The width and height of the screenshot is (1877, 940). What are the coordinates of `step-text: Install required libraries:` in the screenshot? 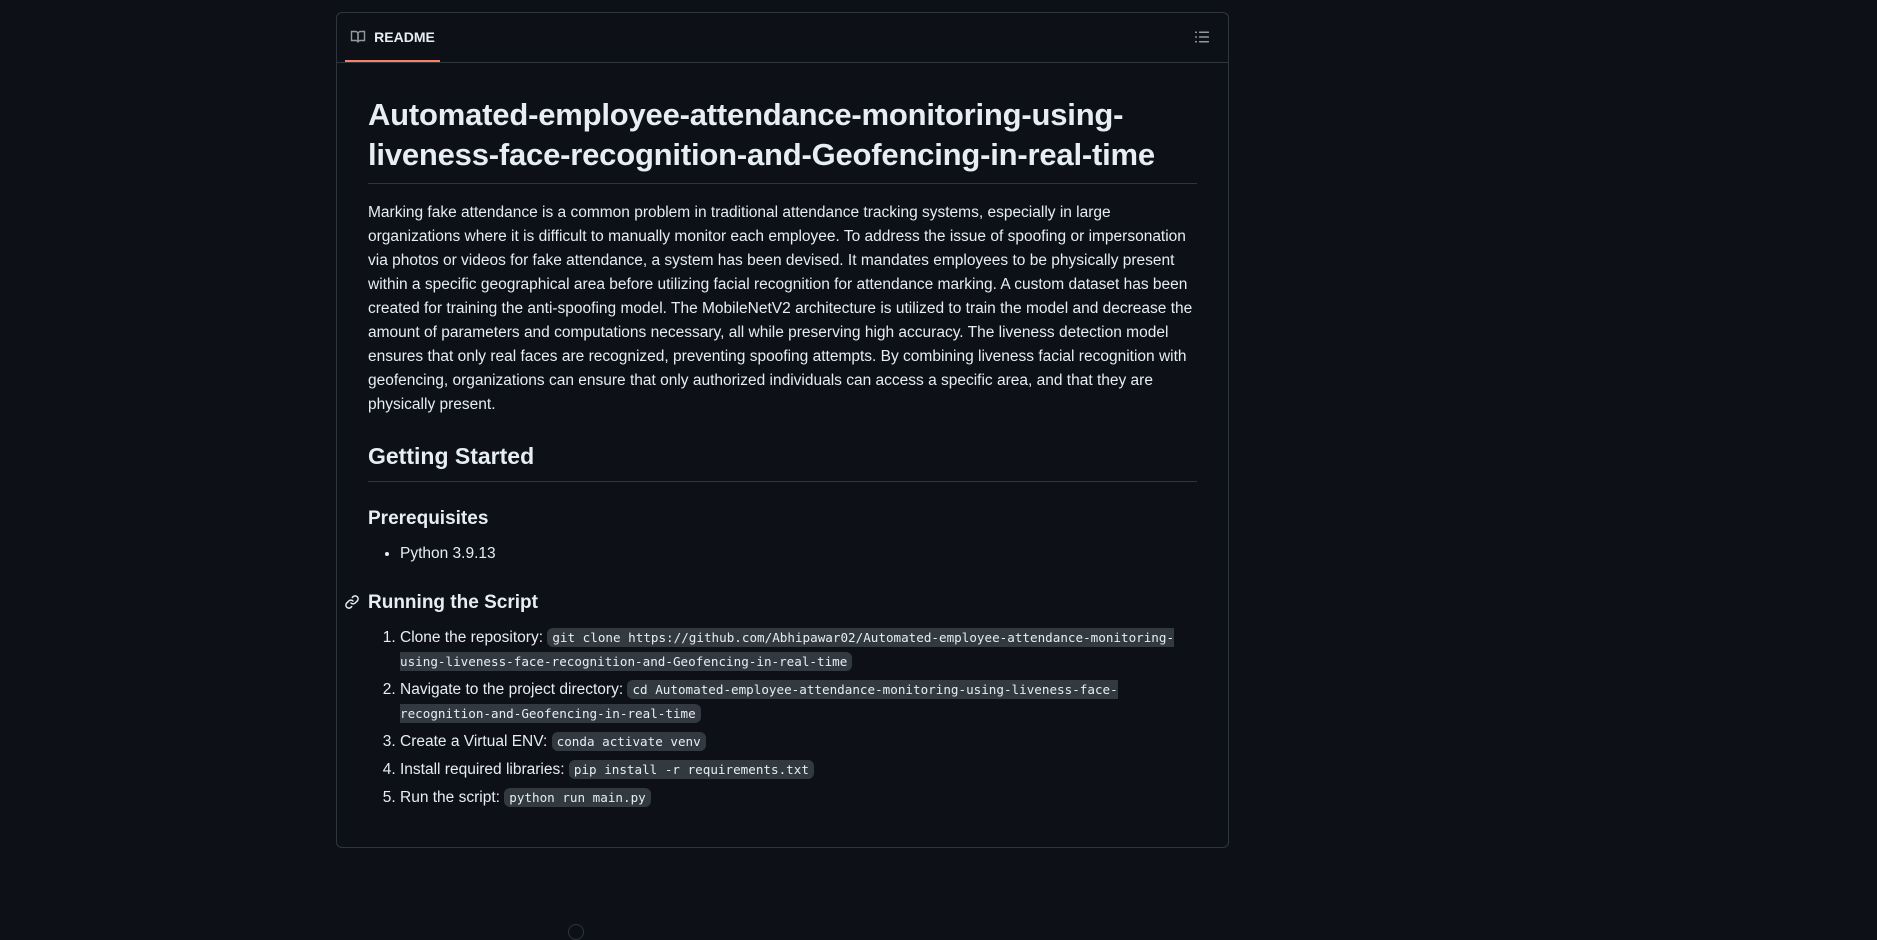 It's located at (484, 769).